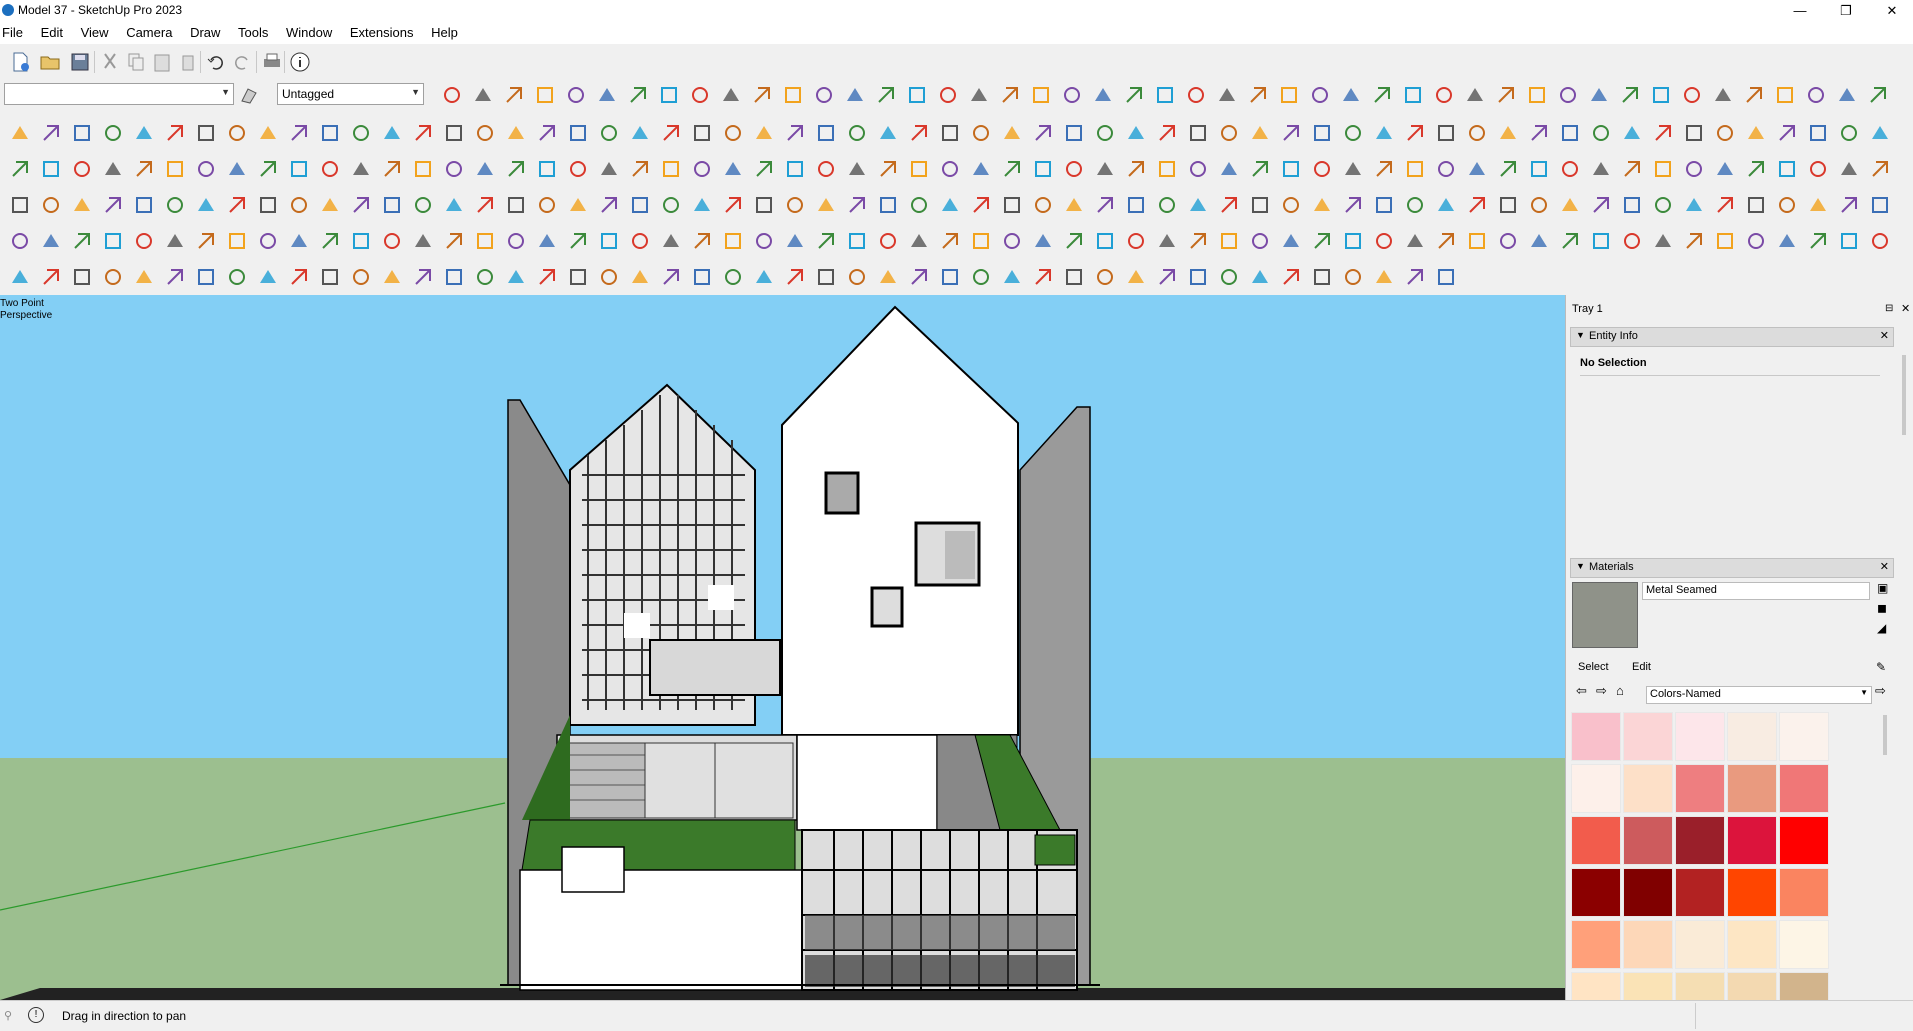  Describe the element at coordinates (1846, 11) in the screenshot. I see `maximize-button: ❐` at that location.